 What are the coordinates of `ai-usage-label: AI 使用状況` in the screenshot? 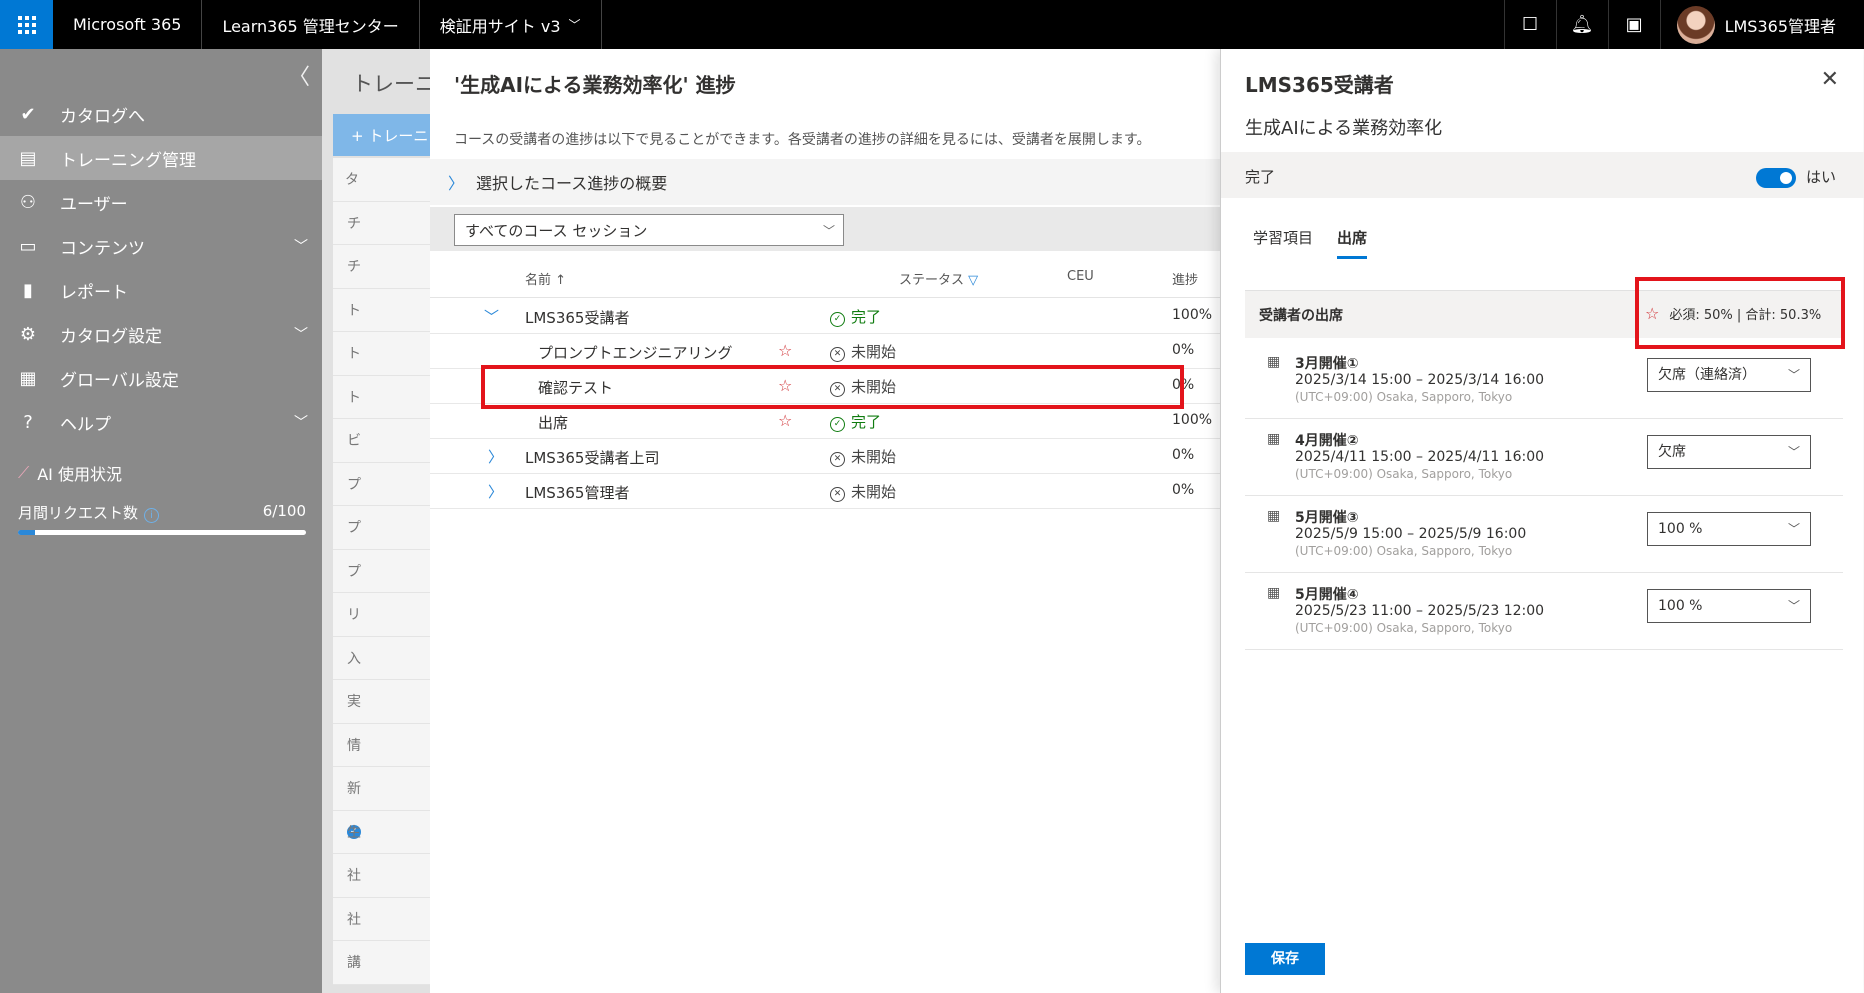 It's located at (79, 474).